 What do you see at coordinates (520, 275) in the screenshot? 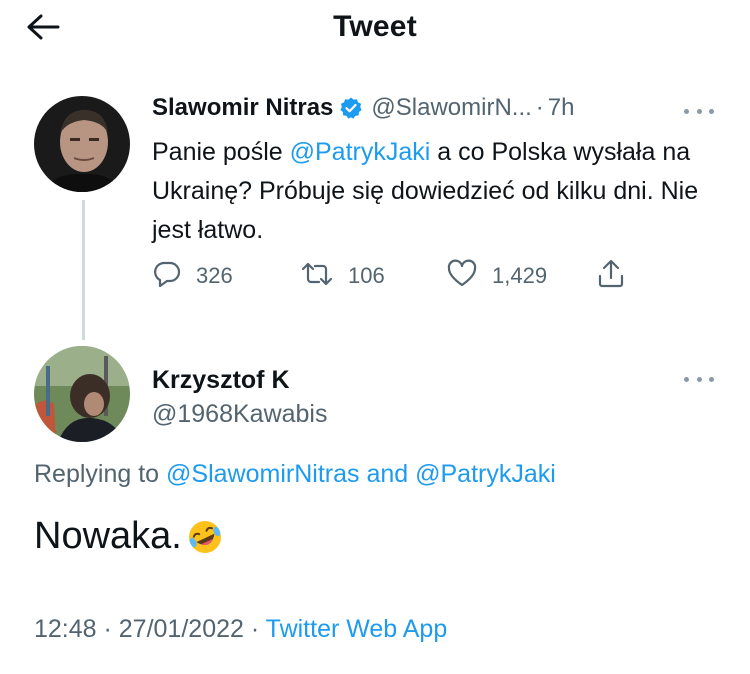
I see `like-count: 1,429` at bounding box center [520, 275].